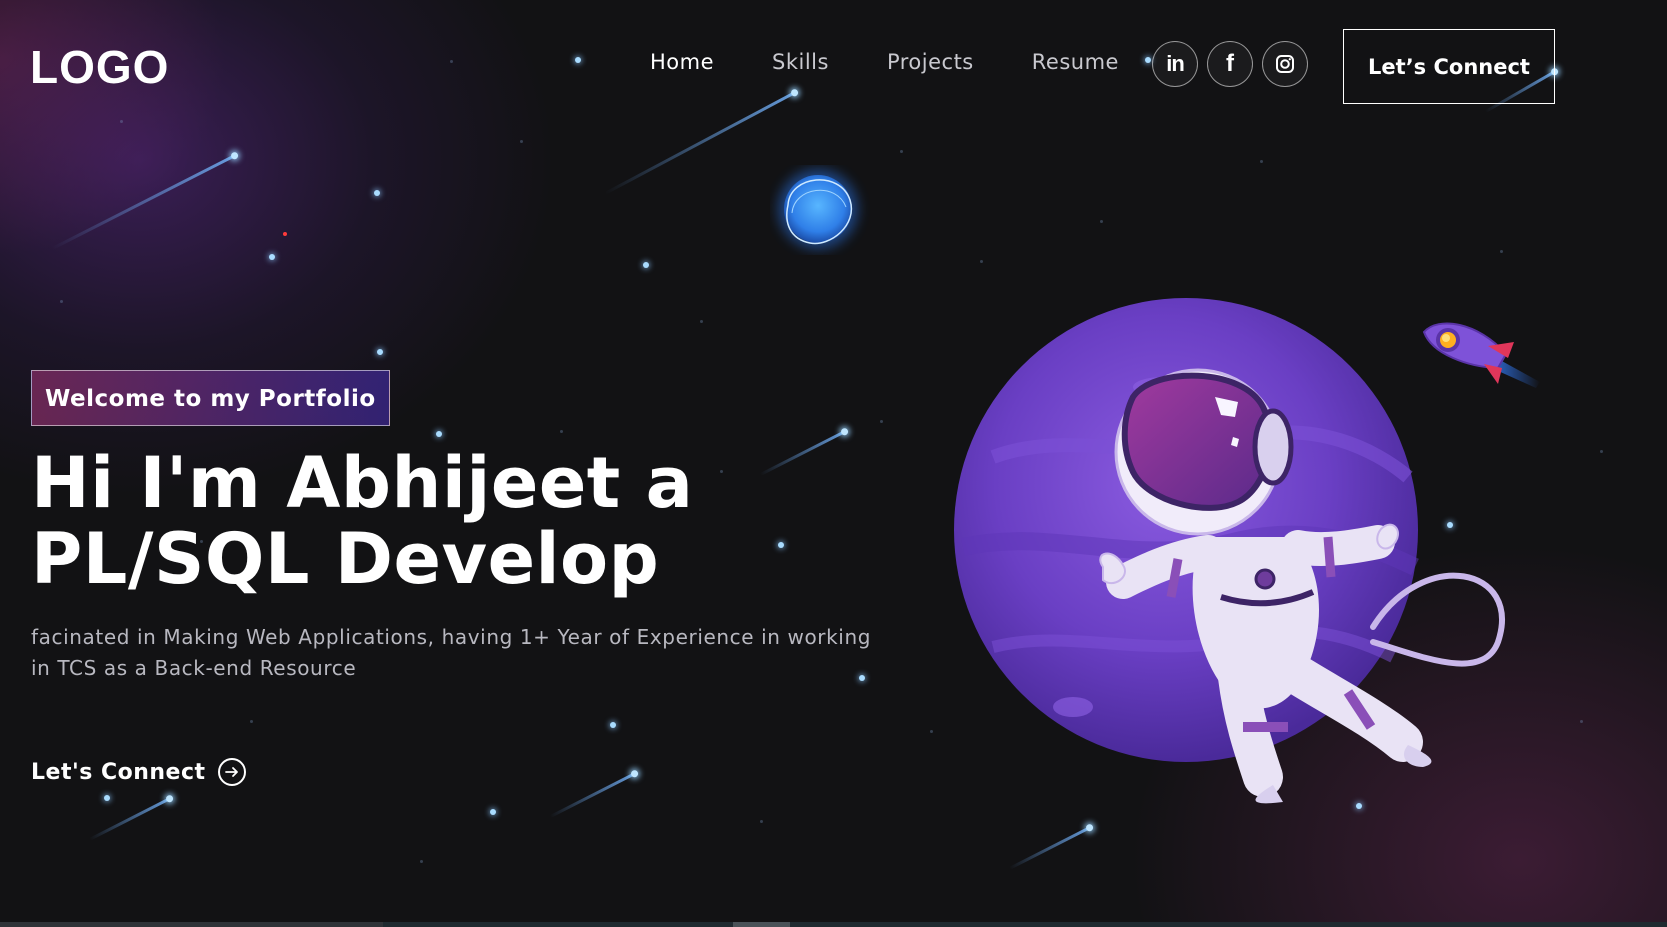 Image resolution: width=1667 pixels, height=927 pixels. Describe the element at coordinates (761, 924) in the screenshot. I see `scrollbar-thumb` at that location.